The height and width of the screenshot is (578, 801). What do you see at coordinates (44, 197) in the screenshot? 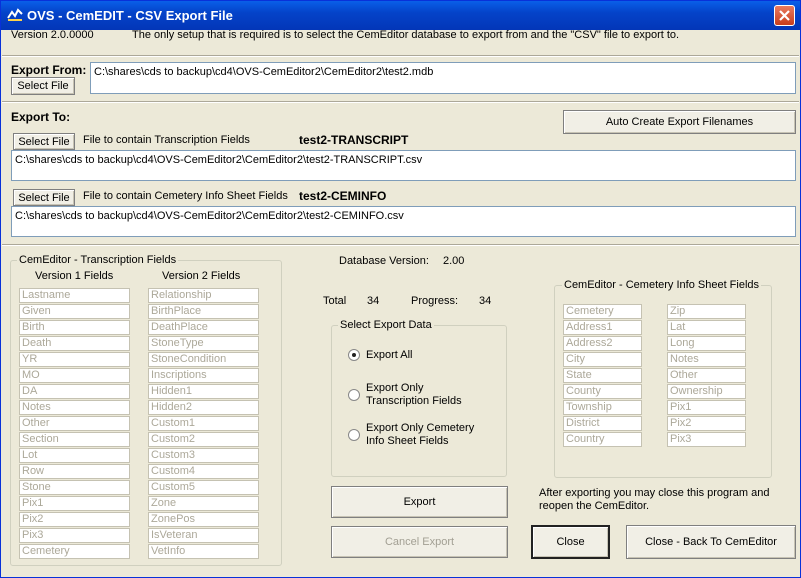
I see `ceminfo-select-button: Select File` at bounding box center [44, 197].